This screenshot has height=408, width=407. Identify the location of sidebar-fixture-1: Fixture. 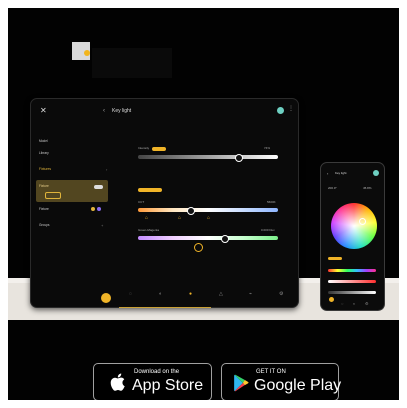
(44, 186).